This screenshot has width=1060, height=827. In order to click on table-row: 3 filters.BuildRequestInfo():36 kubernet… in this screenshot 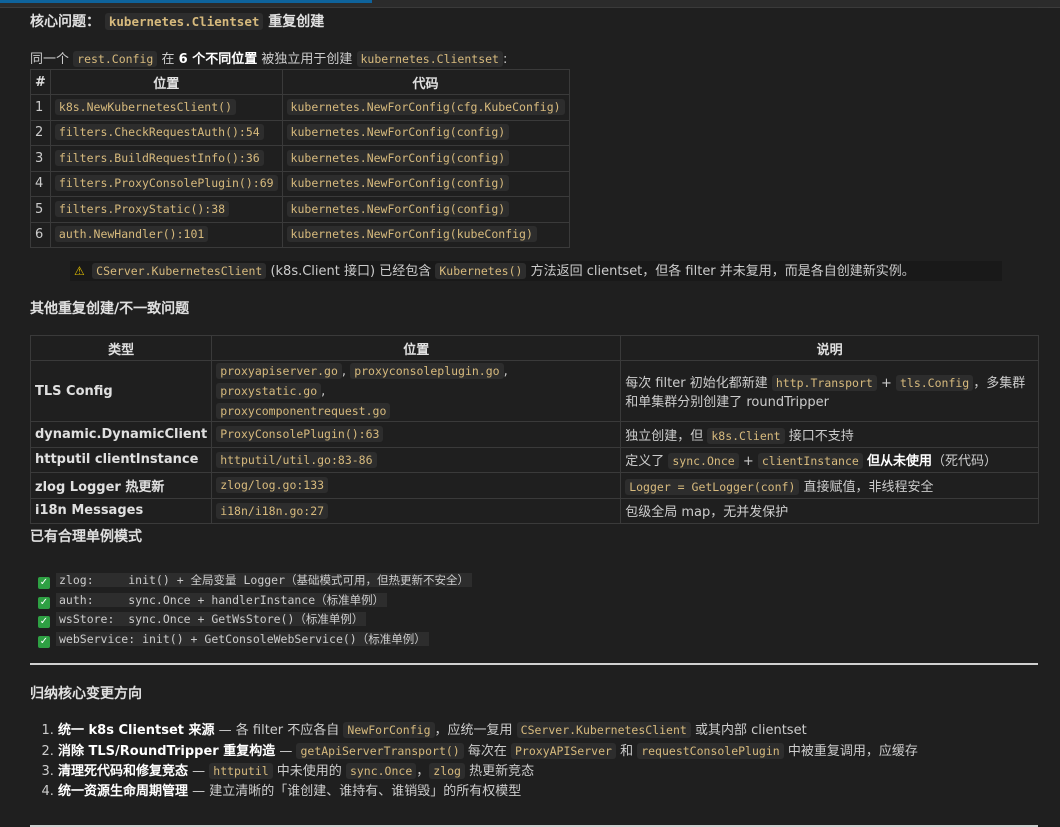, I will do `click(300, 158)`.